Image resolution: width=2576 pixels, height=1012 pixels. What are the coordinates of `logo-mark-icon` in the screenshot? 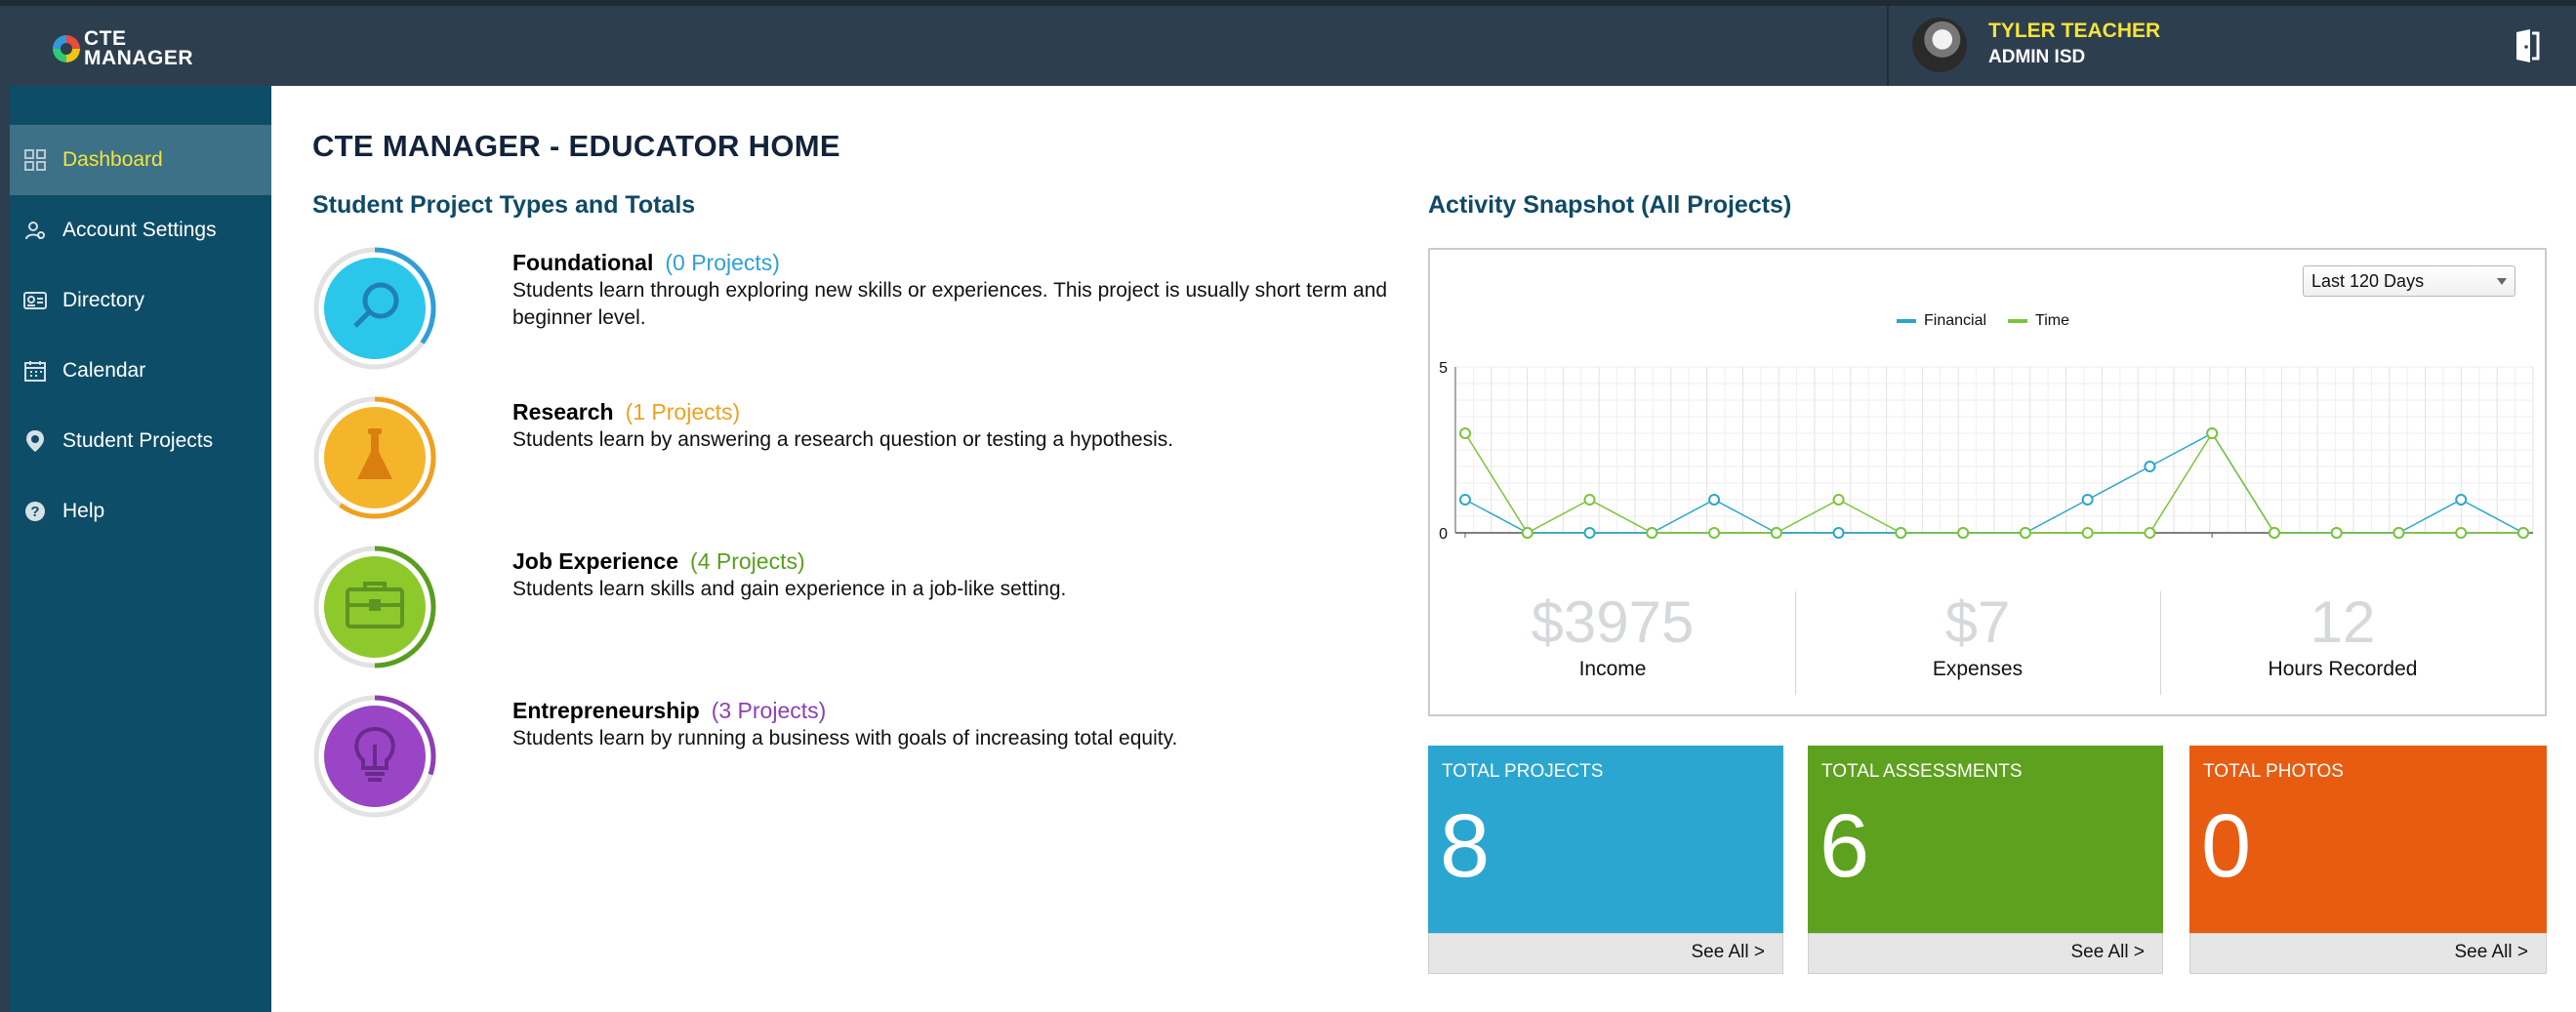 It's located at (66, 48).